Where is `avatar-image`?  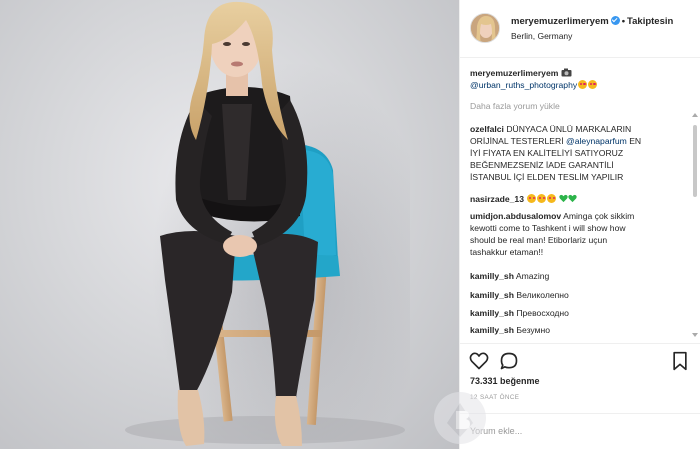 avatar-image is located at coordinates (485, 28).